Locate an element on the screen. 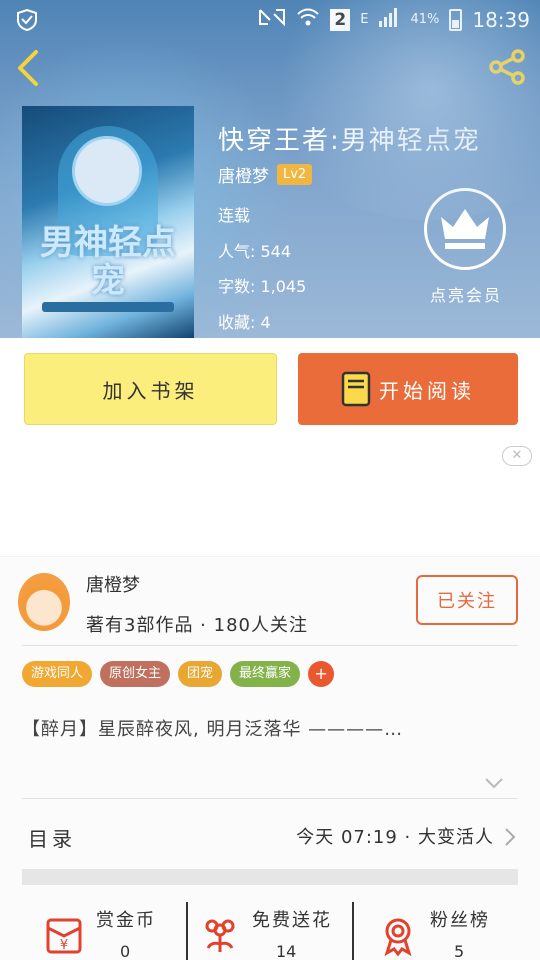 Image resolution: width=540 pixels, height=960 pixels. flower-icon is located at coordinates (220, 936).